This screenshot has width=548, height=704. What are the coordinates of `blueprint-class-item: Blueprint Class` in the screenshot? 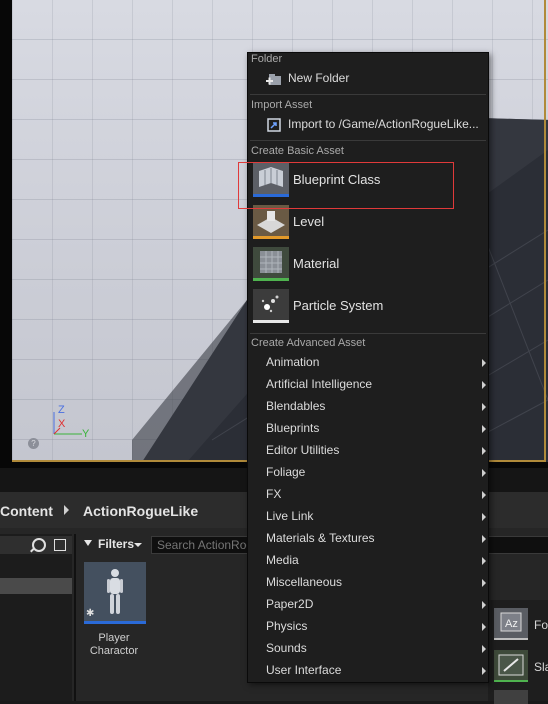 It's located at (369, 181).